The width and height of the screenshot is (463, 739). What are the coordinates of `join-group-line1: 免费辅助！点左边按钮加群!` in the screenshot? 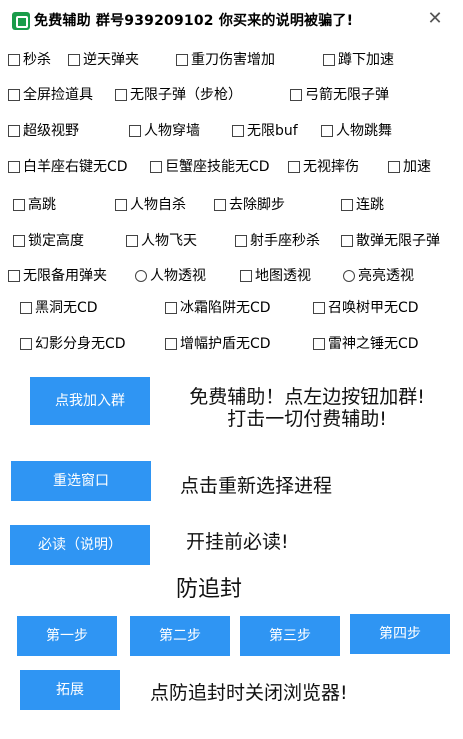 It's located at (307, 397).